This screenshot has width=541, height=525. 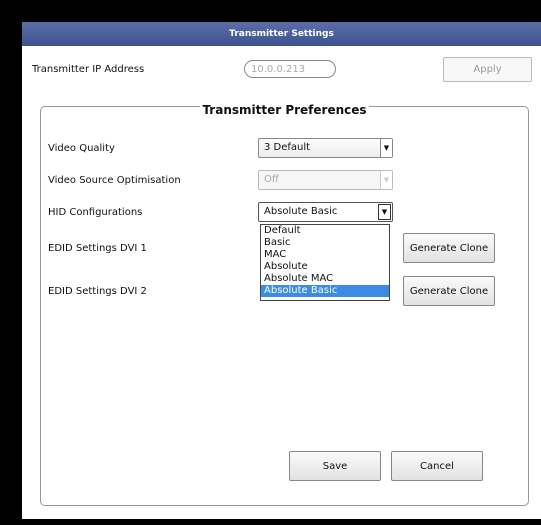 What do you see at coordinates (88, 69) in the screenshot?
I see `ip-address-label: Transmitter IP Address` at bounding box center [88, 69].